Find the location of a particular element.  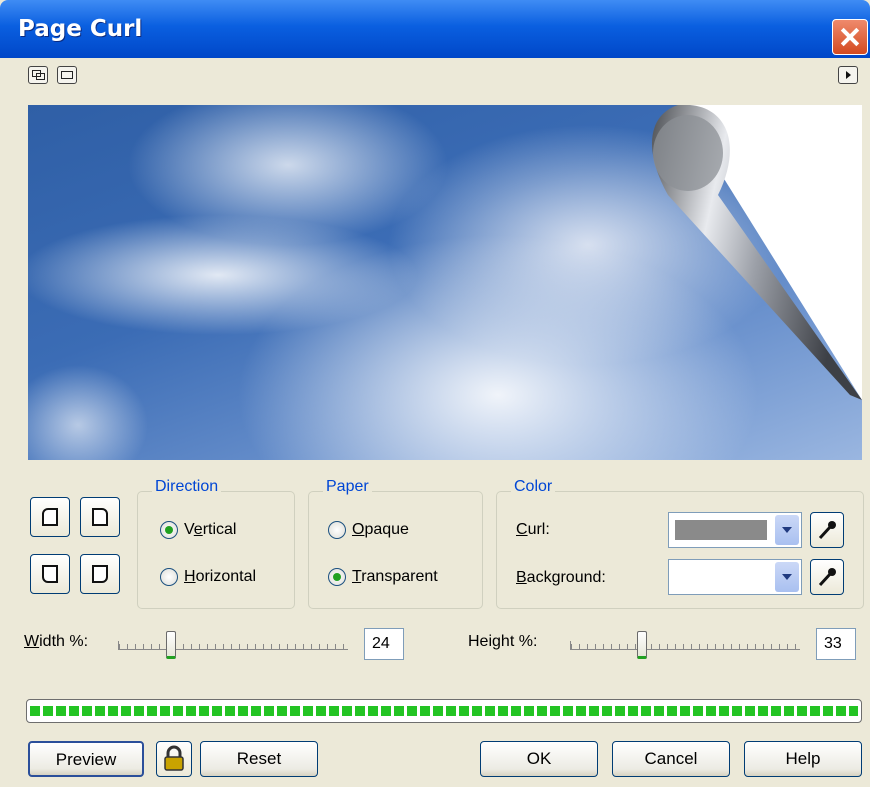

two-page-view-icon is located at coordinates (38, 75).